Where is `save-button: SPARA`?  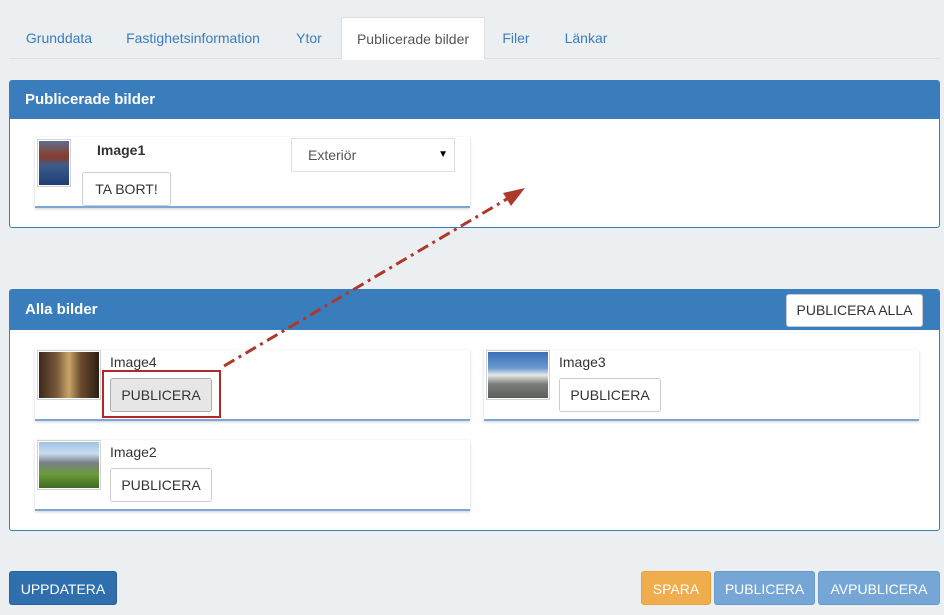
save-button: SPARA is located at coordinates (676, 588).